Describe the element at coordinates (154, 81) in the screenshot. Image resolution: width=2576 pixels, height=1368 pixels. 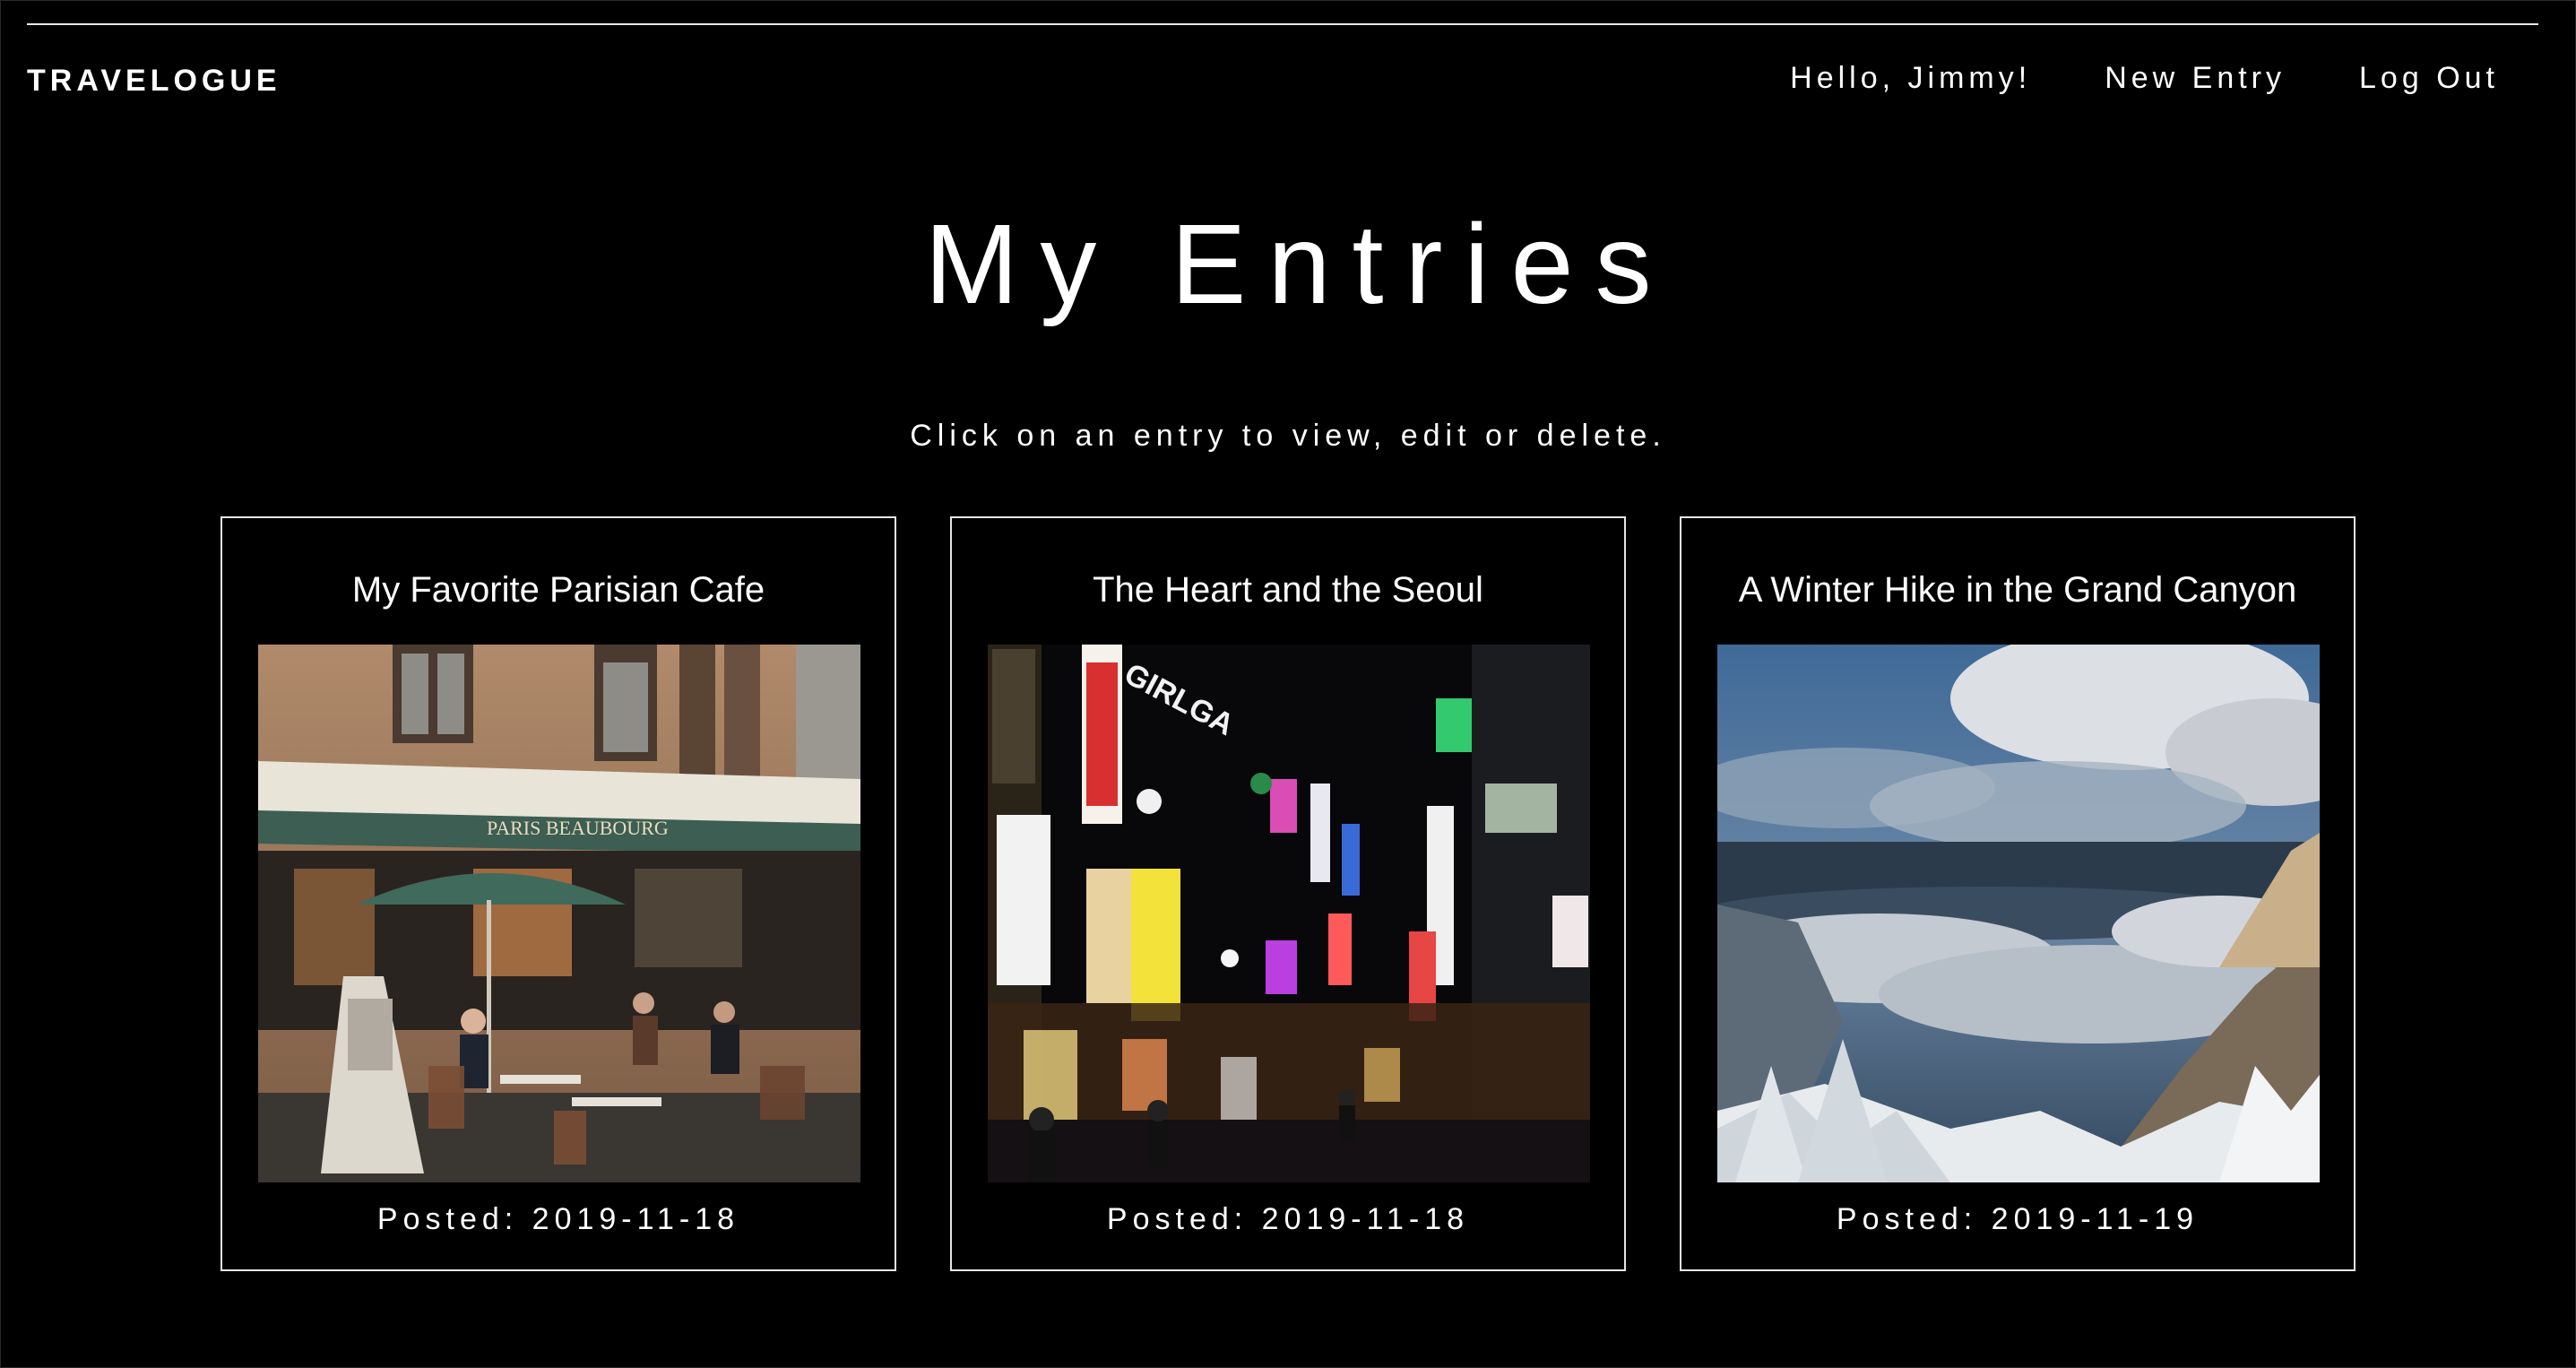
I see `brand-logo: TRAVELOGUE` at that location.